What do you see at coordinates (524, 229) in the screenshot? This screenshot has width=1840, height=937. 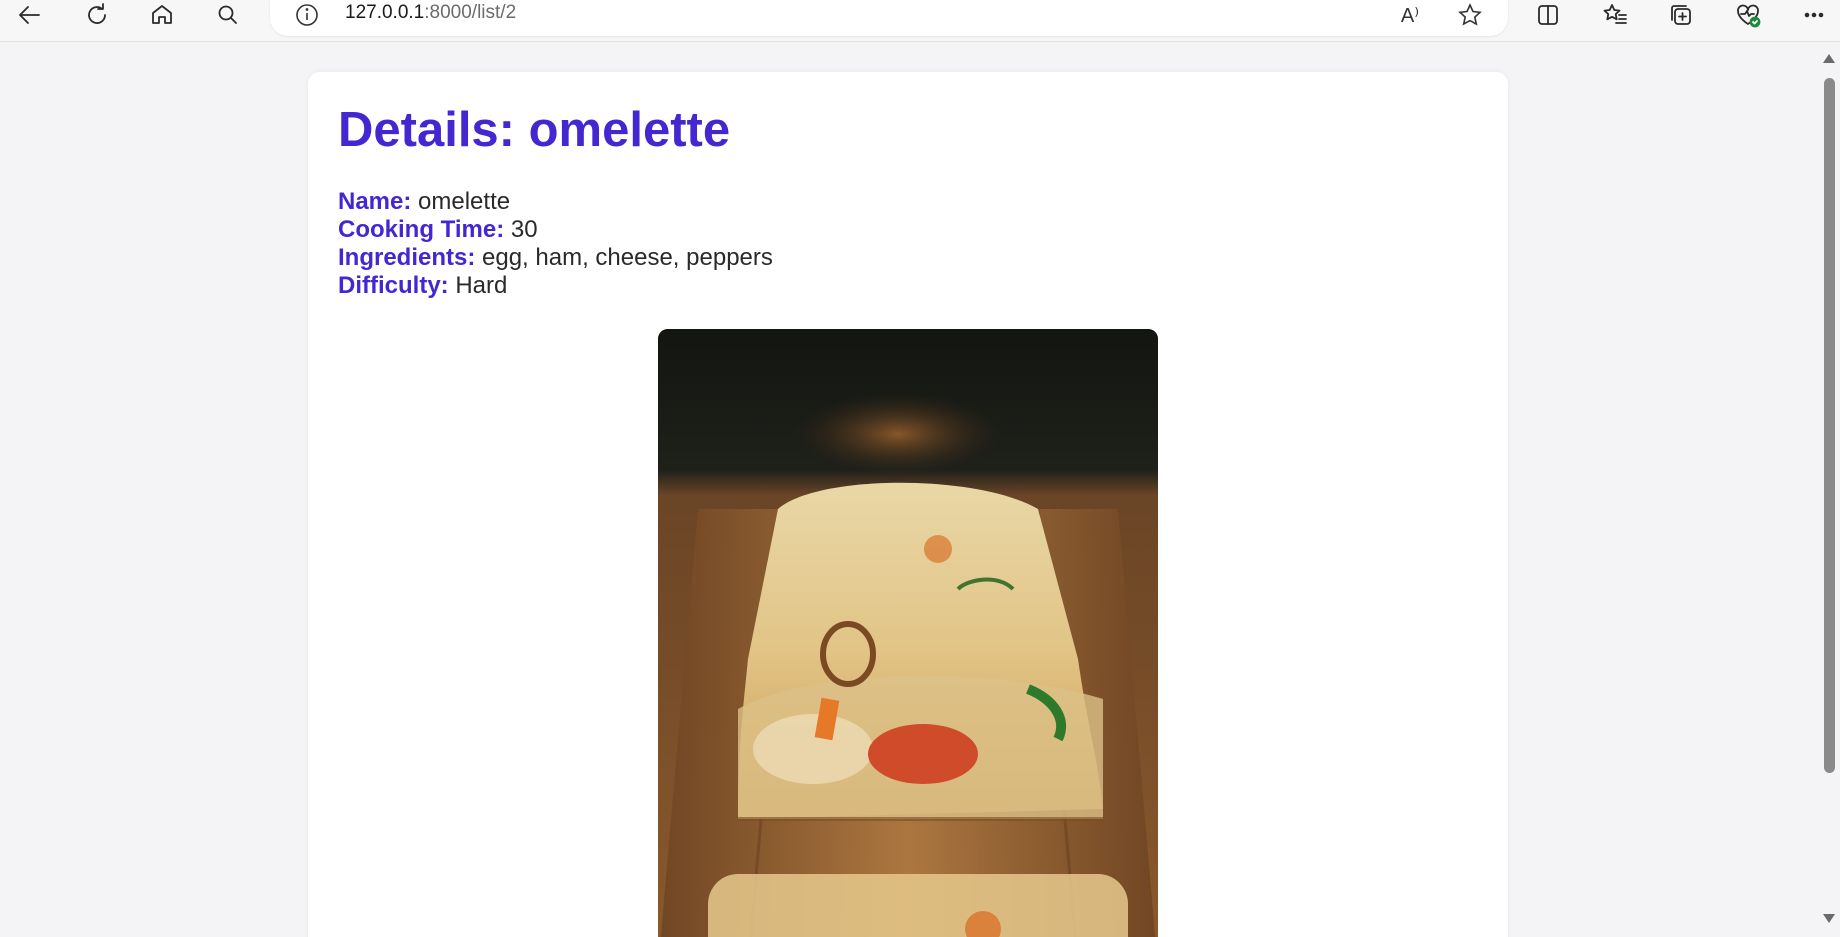 I see `cooking-time-value: 30` at bounding box center [524, 229].